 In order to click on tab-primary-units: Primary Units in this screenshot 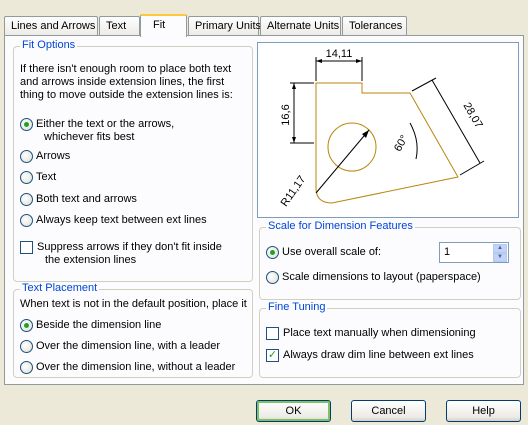, I will do `click(224, 26)`.